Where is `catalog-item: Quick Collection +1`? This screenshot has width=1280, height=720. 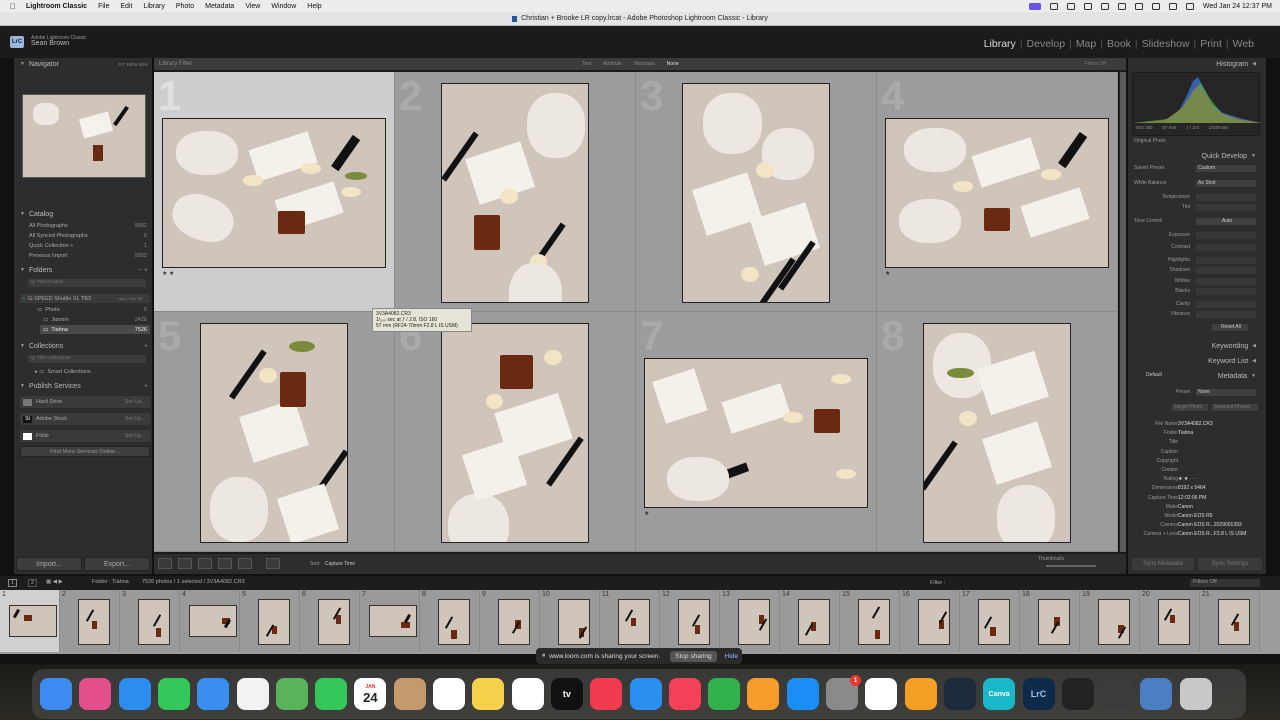 catalog-item: Quick Collection +1 is located at coordinates (88, 245).